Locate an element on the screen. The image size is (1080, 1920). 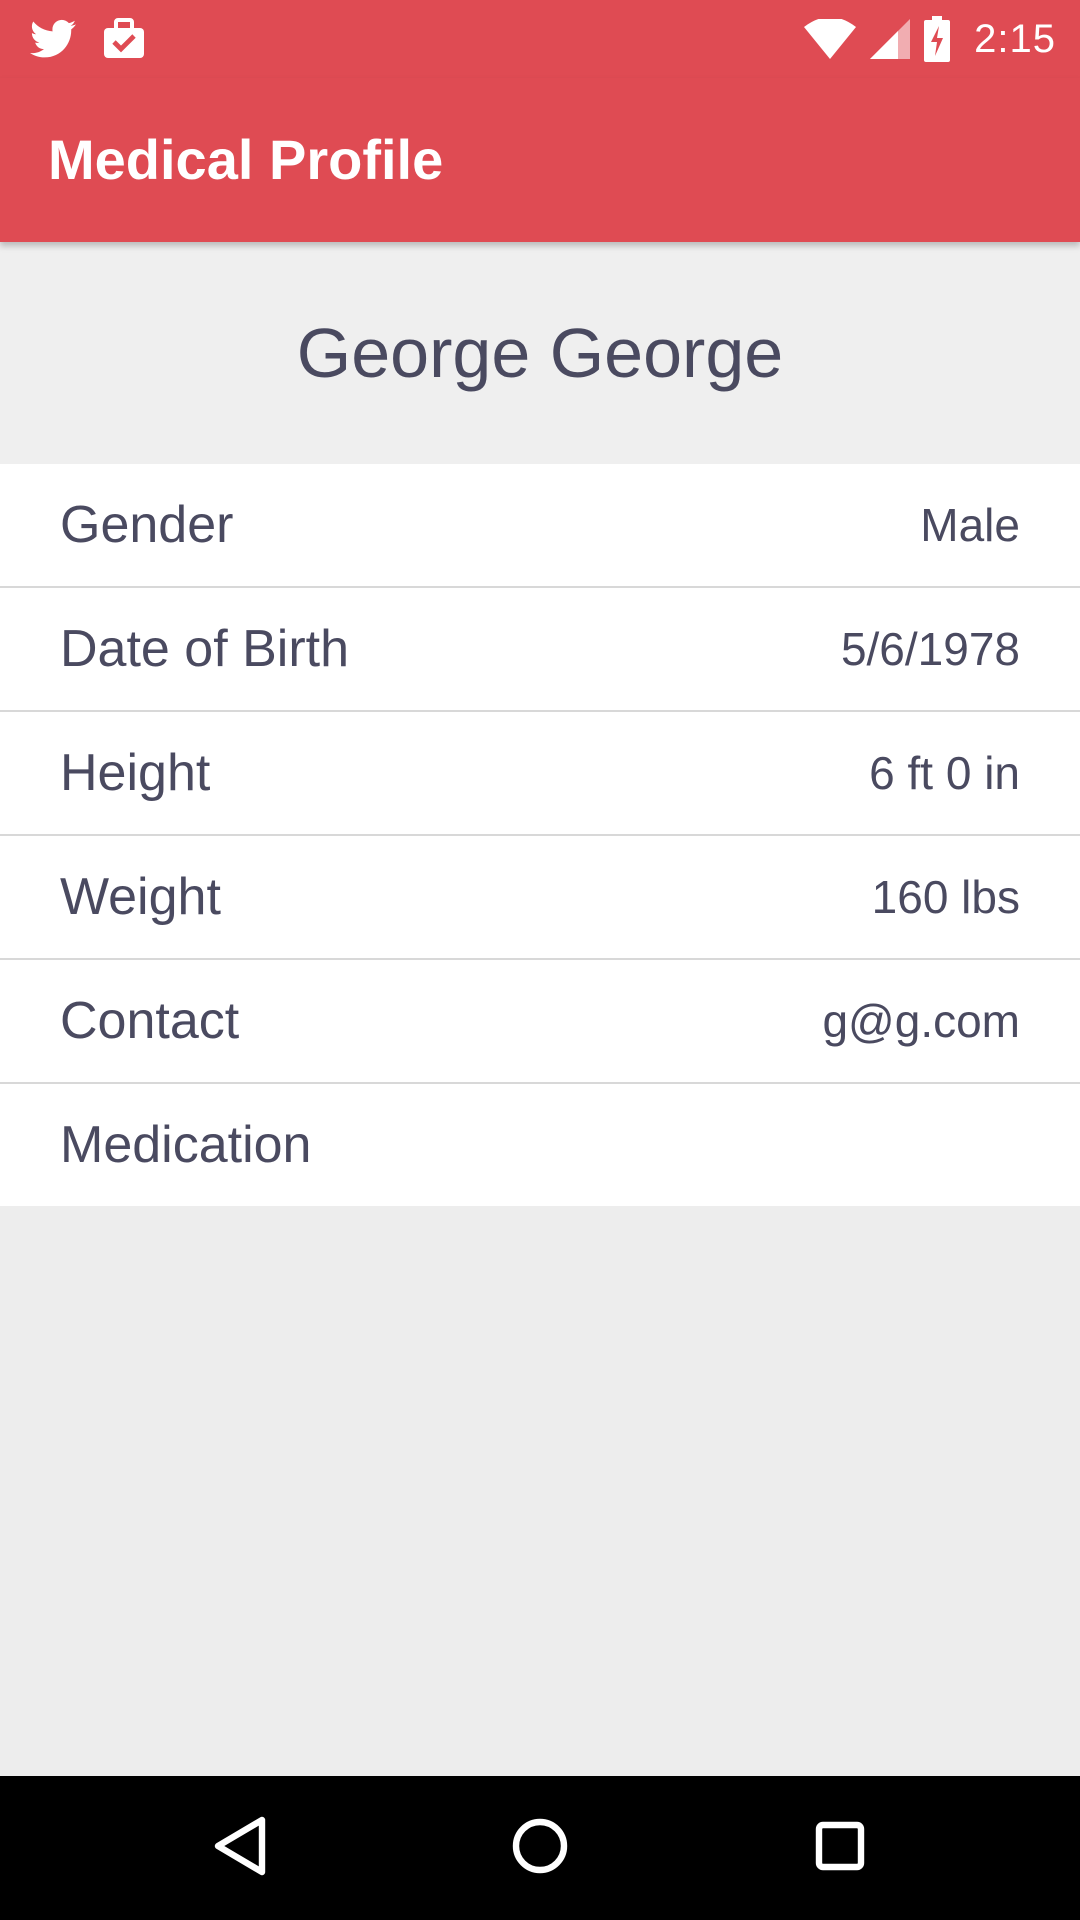
battery-charging-icon is located at coordinates (937, 39).